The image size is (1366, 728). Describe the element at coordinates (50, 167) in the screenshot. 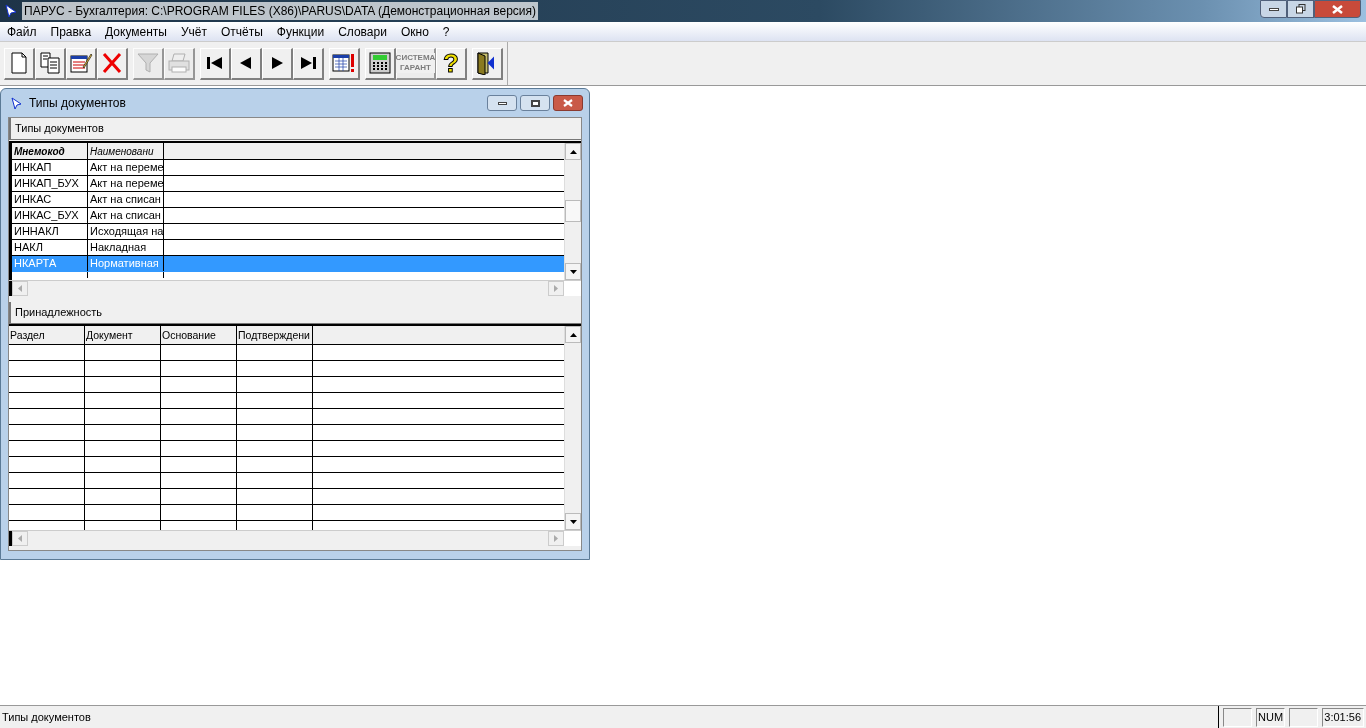

I see `table-cell: ИНКАП` at that location.